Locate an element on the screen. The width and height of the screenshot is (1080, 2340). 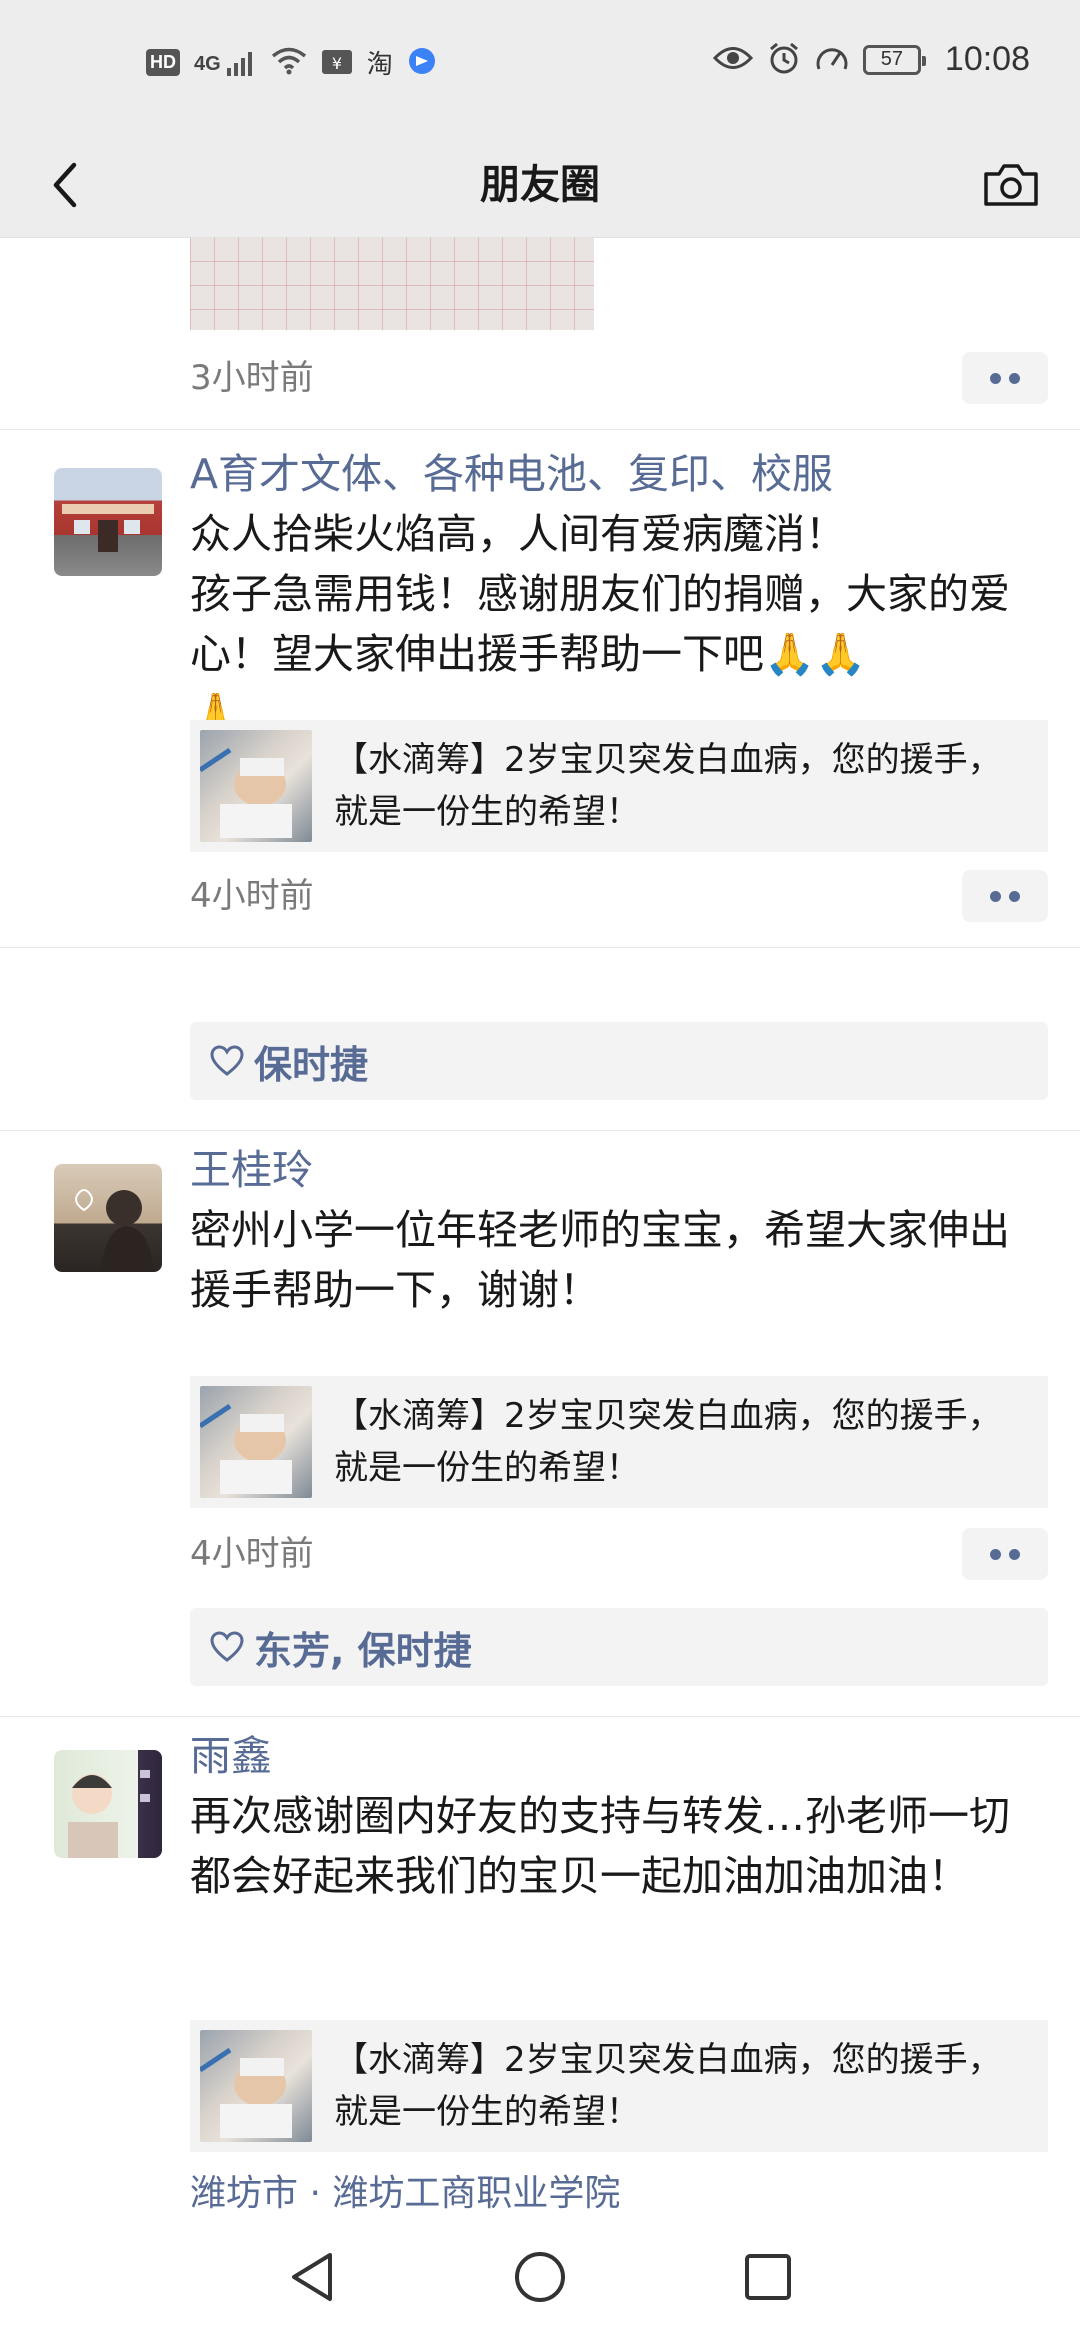
post-text: 密州小学一位年轻老师的宝宝，希望大家伸出援手帮助一下，谢谢！ is located at coordinates (600, 1260).